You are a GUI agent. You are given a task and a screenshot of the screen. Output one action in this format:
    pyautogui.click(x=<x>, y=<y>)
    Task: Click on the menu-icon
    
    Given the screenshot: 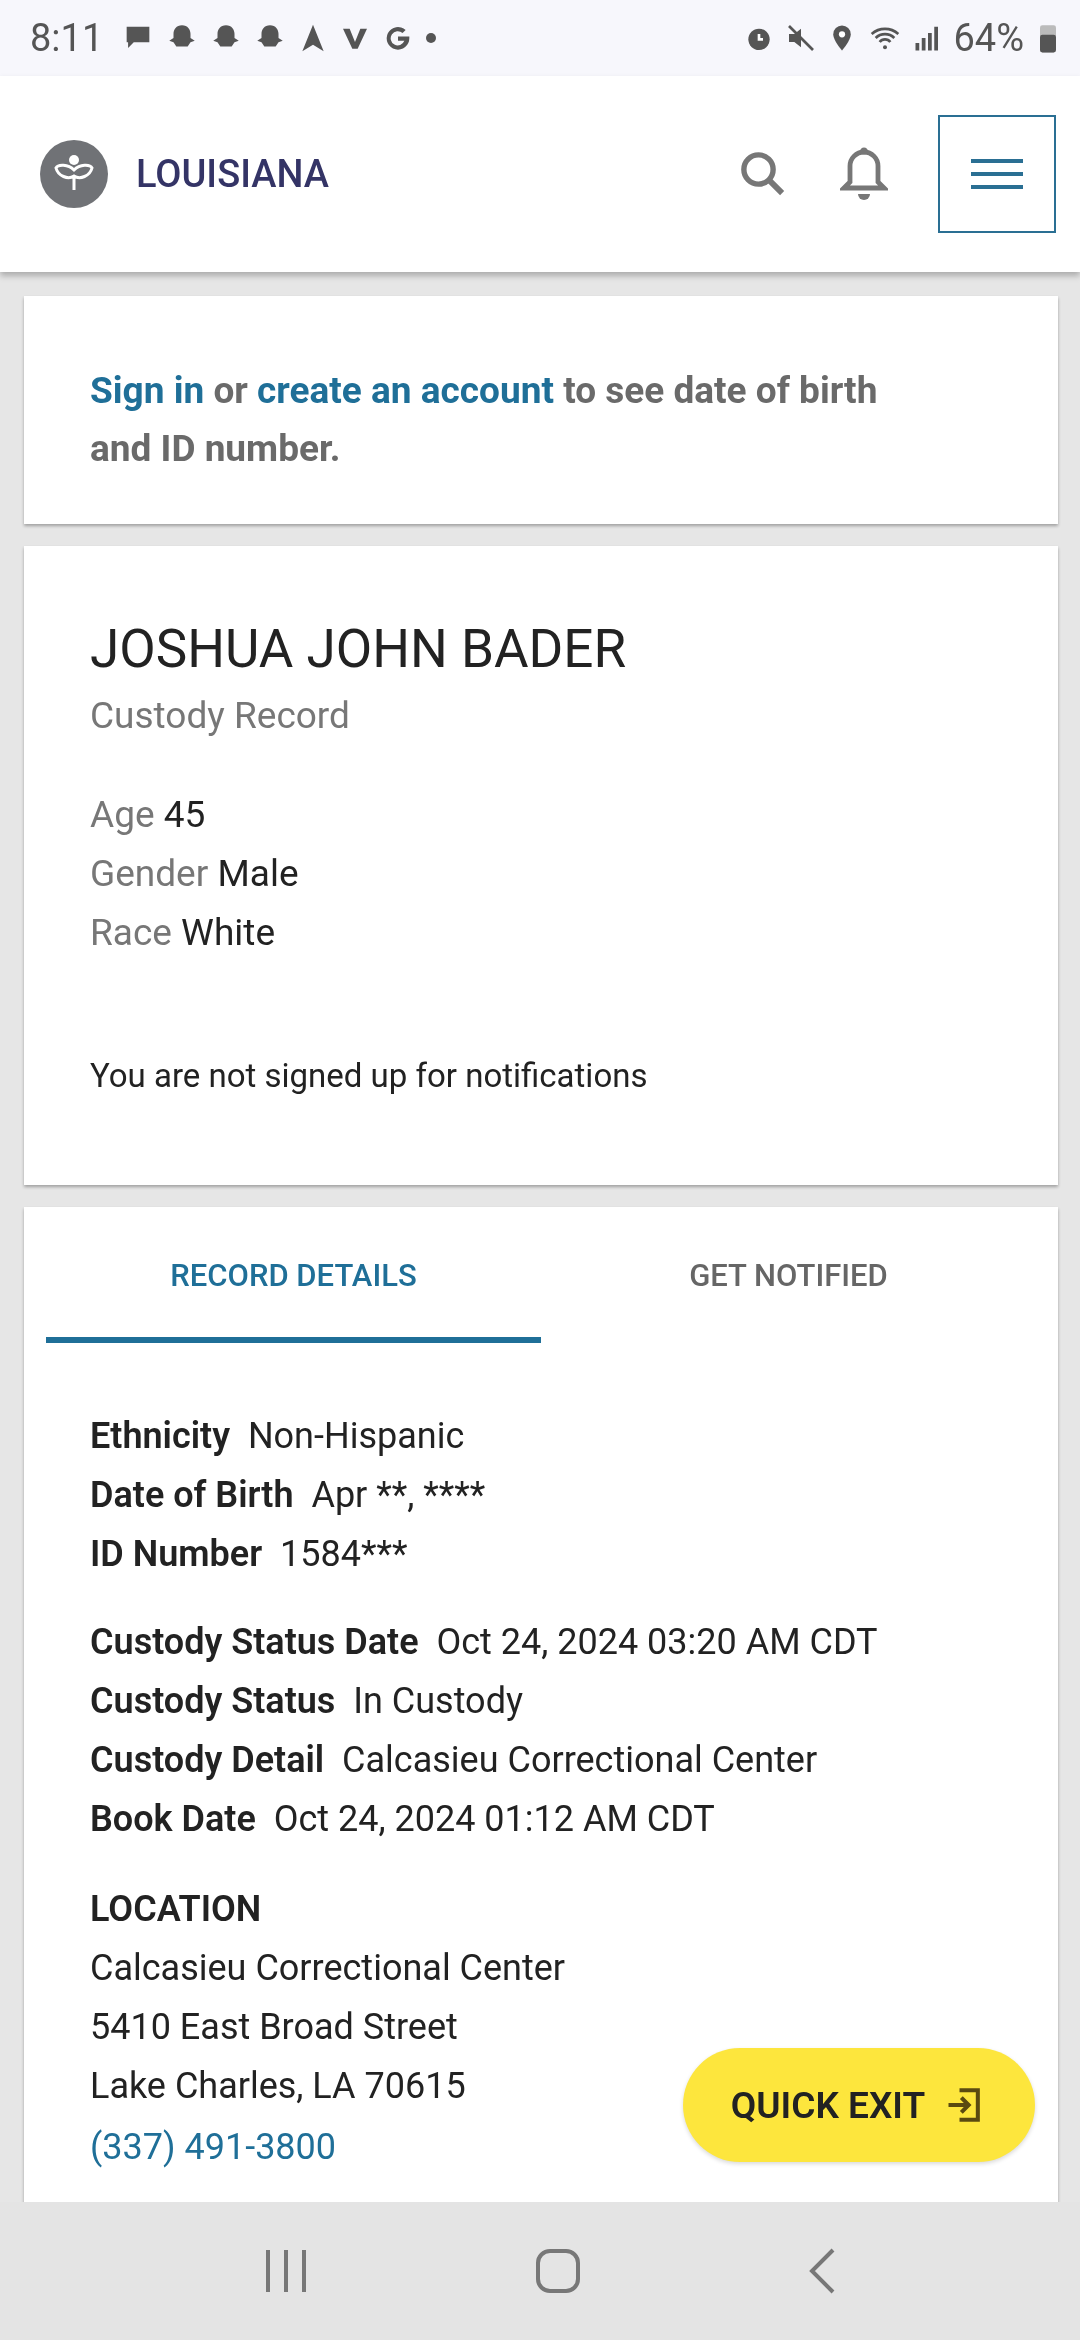 What is the action you would take?
    pyautogui.click(x=997, y=174)
    